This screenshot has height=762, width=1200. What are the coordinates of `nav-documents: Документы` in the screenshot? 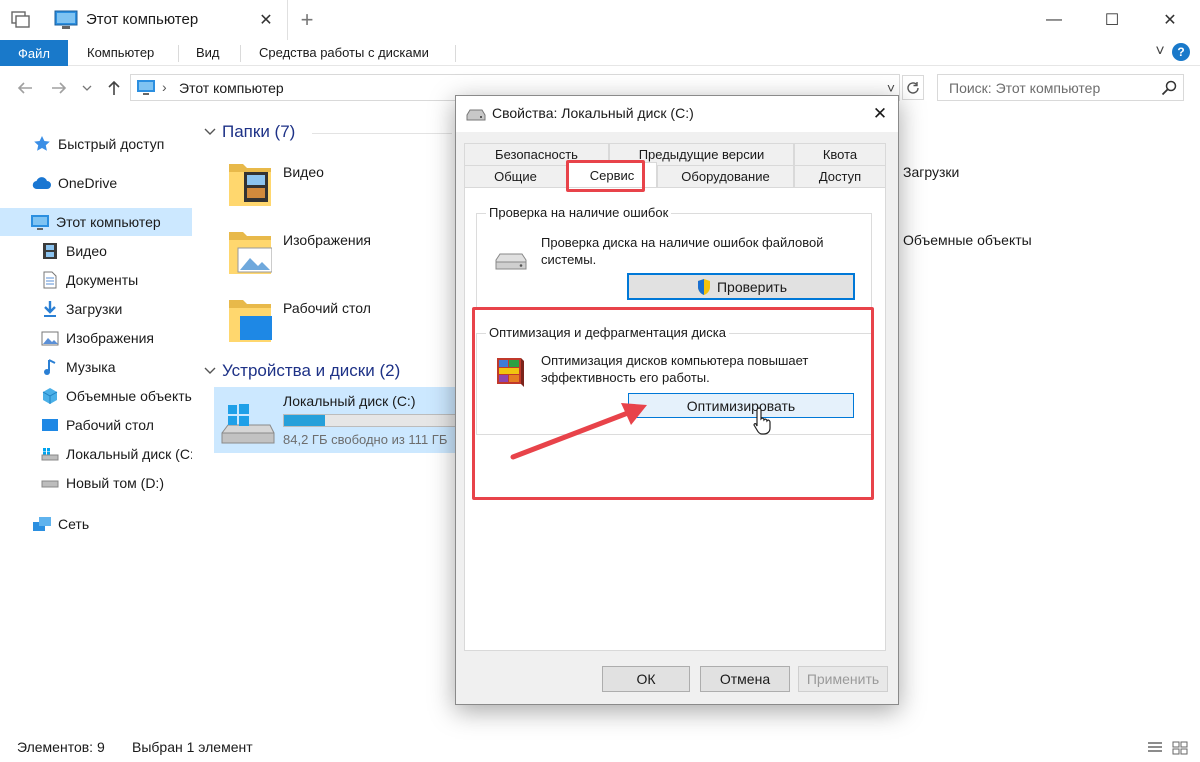 It's located at (96, 280).